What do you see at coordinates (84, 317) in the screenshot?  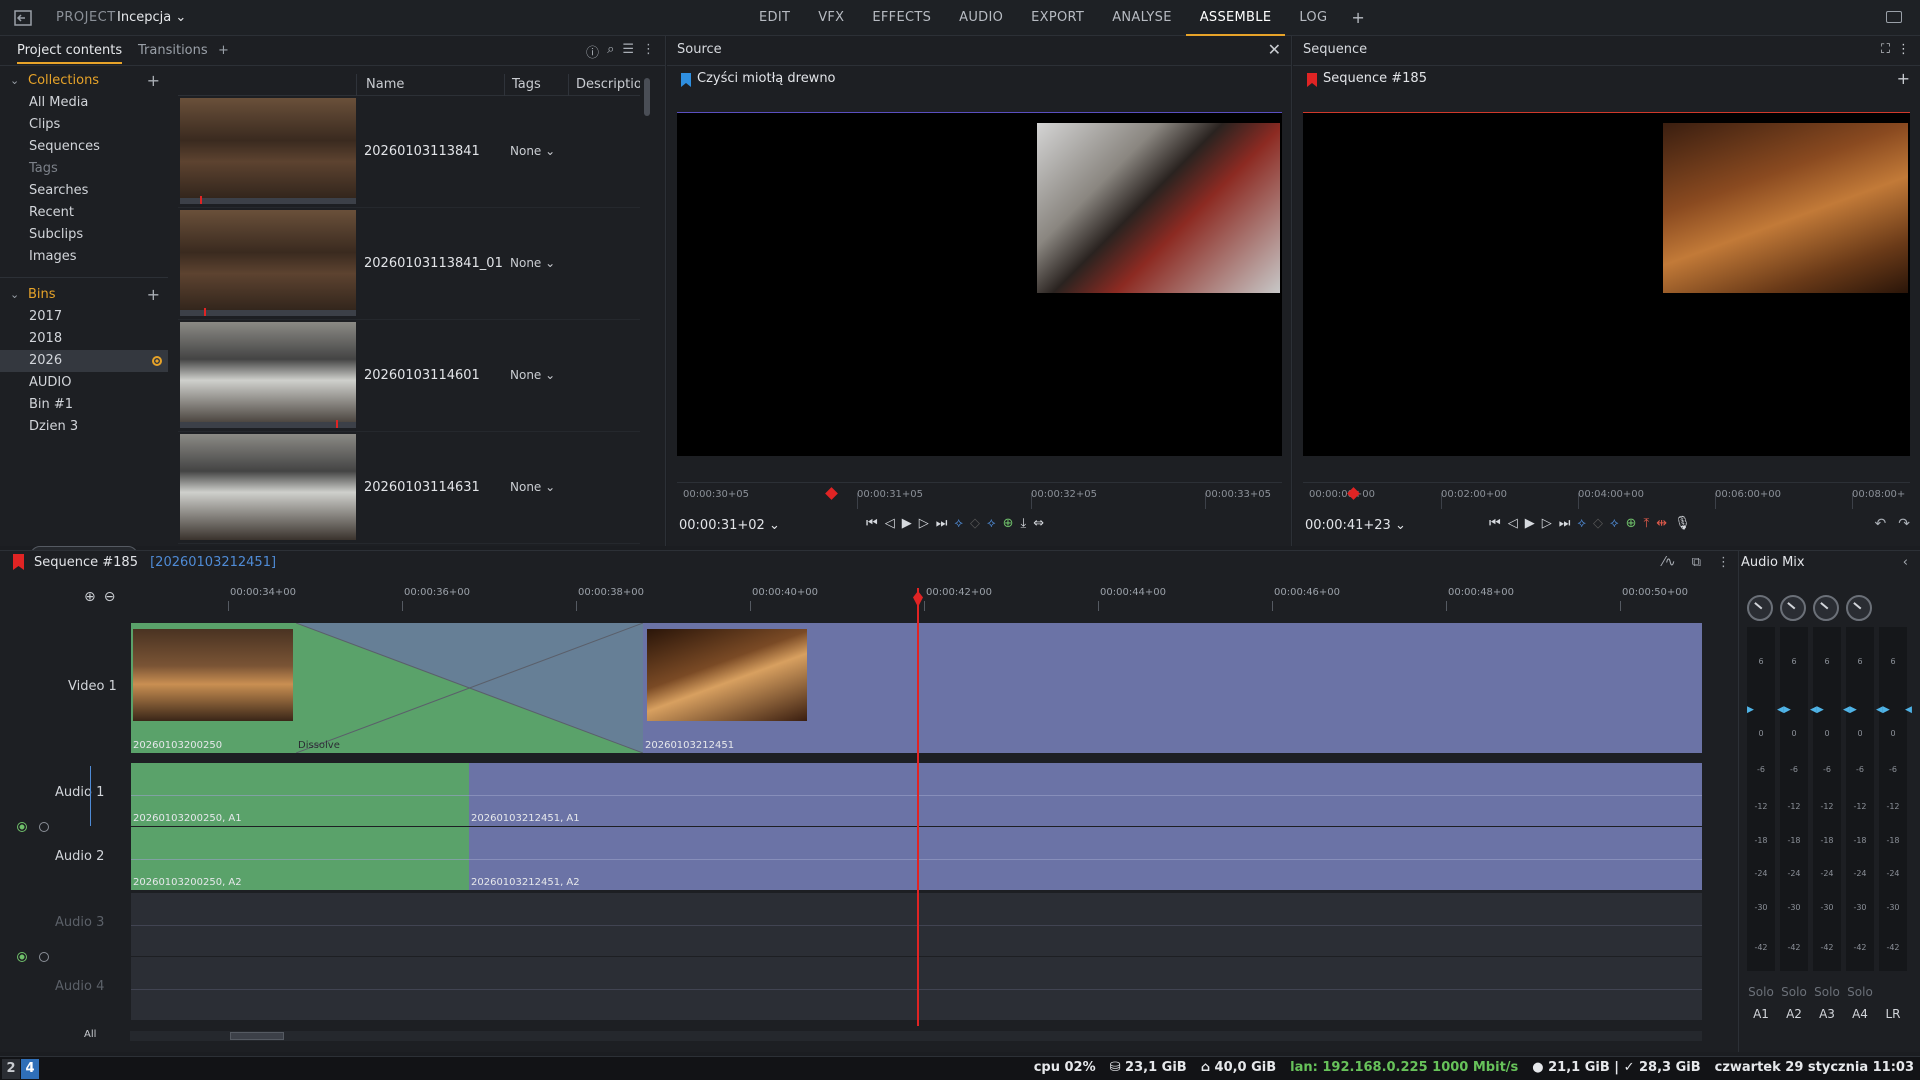 I see `bin-item: 2017` at bounding box center [84, 317].